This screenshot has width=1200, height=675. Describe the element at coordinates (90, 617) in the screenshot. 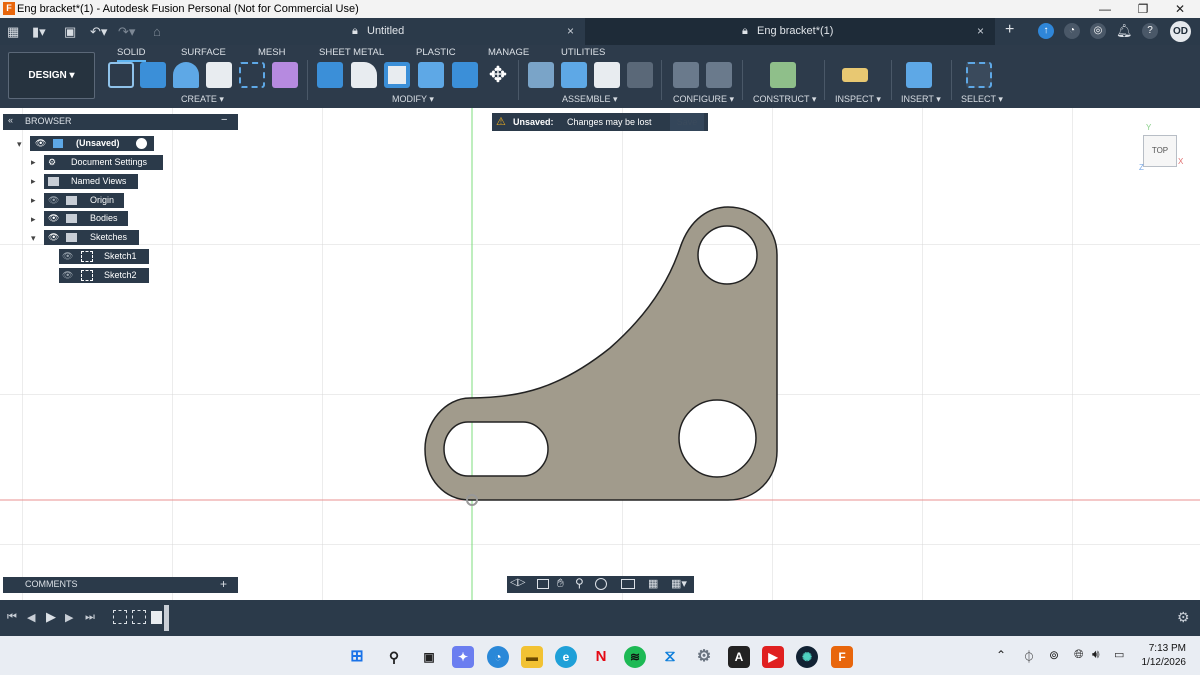

I see `go-to-end-icon: ⏭` at that location.